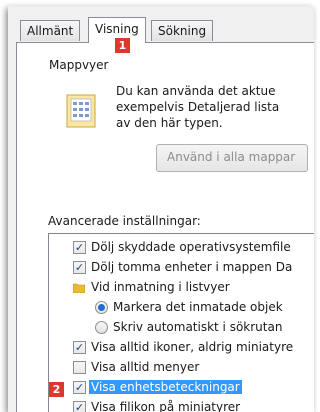 This screenshot has height=412, width=320. Describe the element at coordinates (181, 348) in the screenshot. I see `list-item: ✓ Visa alltid ikoner, aldrig miniatyre` at that location.